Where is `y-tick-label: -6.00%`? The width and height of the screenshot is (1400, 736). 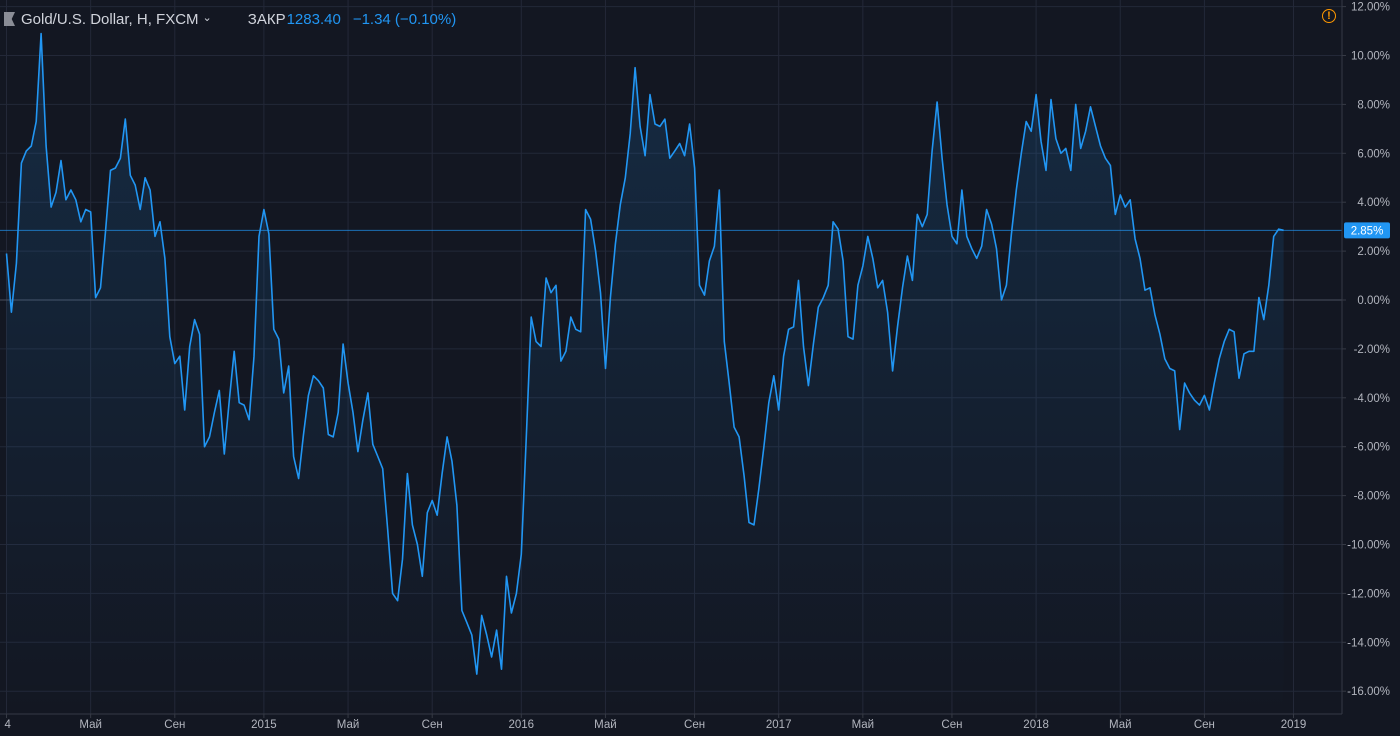 y-tick-label: -6.00% is located at coordinates (1372, 448).